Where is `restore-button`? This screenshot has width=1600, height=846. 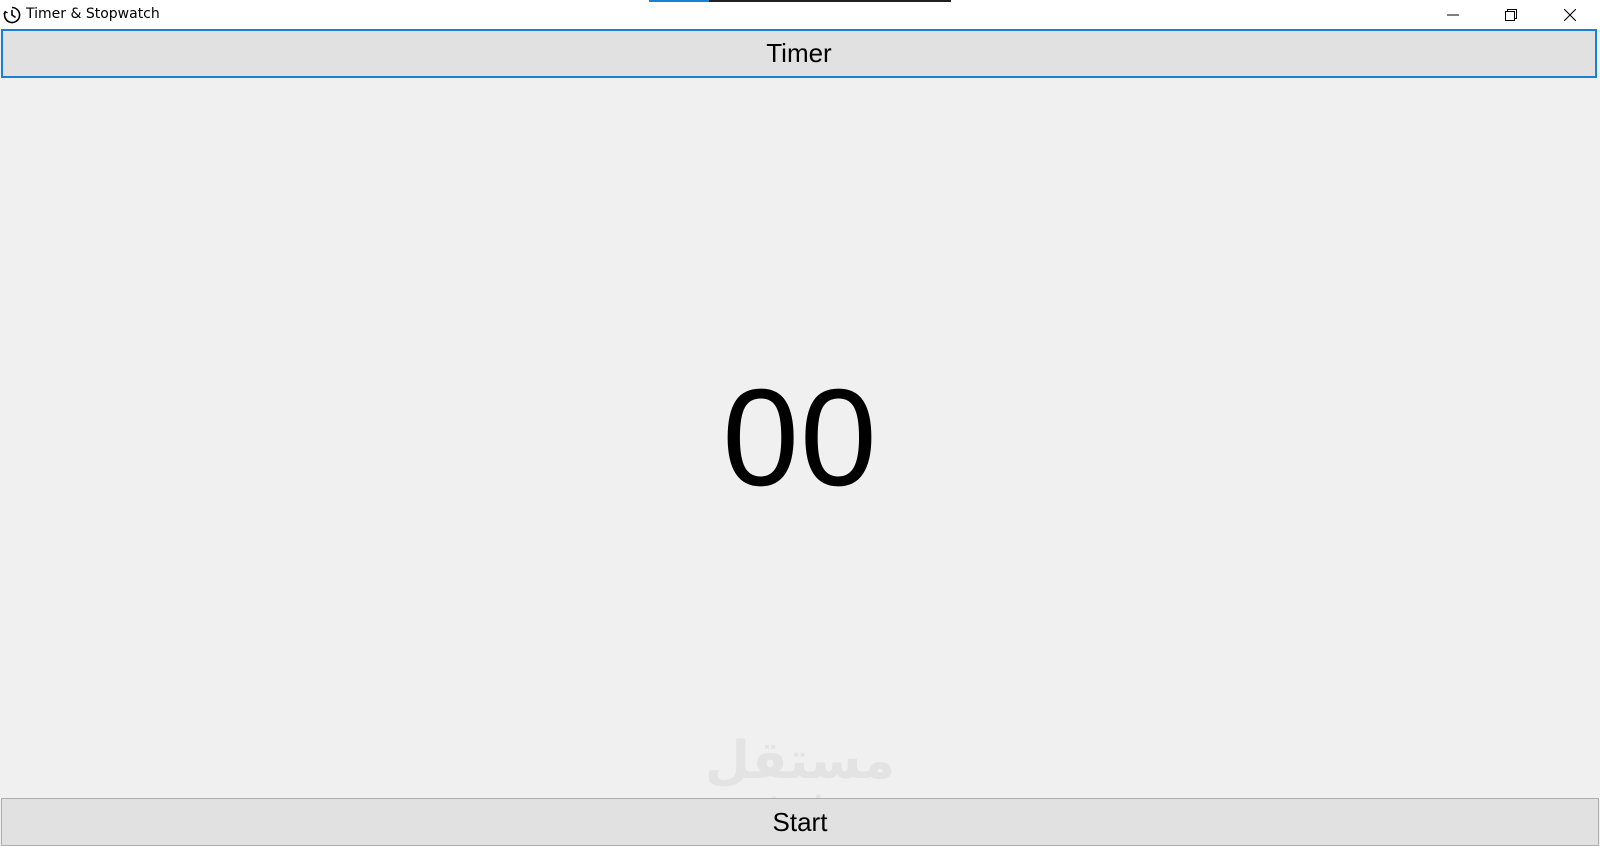 restore-button is located at coordinates (1511, 14).